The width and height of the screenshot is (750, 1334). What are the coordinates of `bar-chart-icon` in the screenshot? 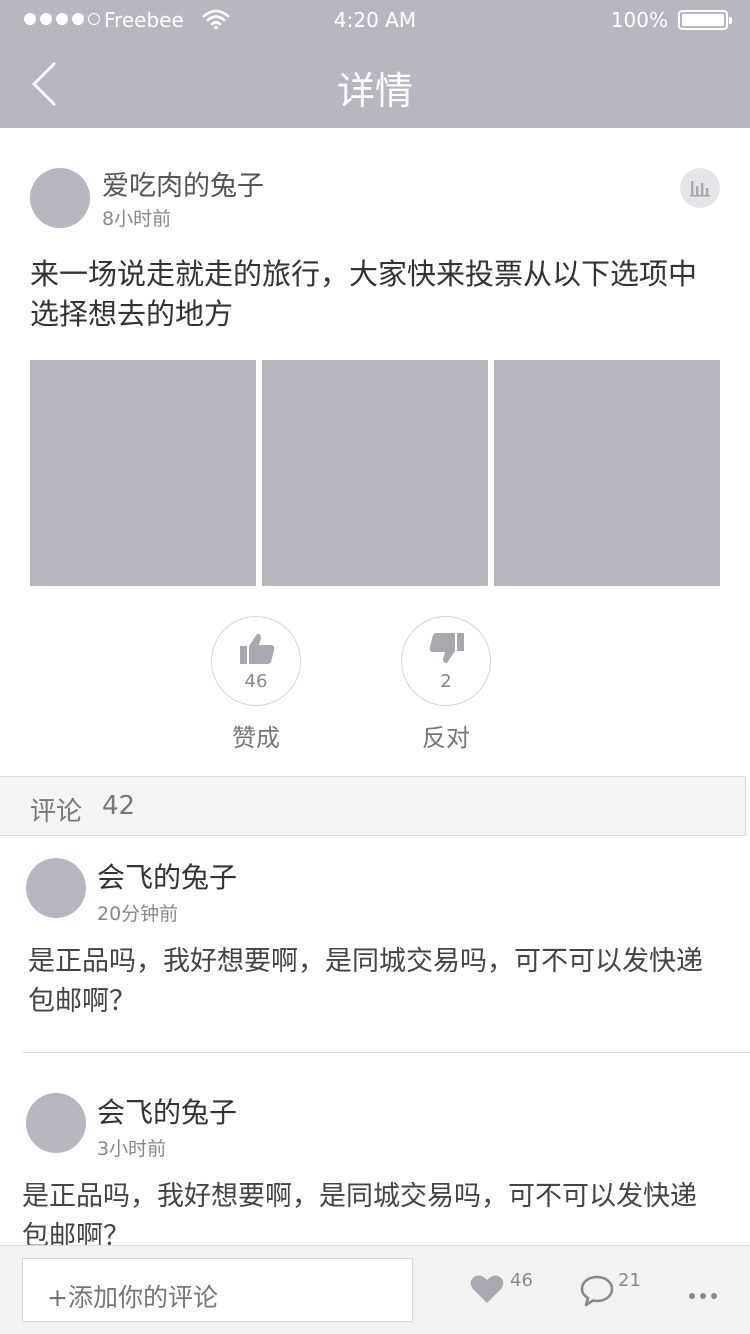 It's located at (700, 189).